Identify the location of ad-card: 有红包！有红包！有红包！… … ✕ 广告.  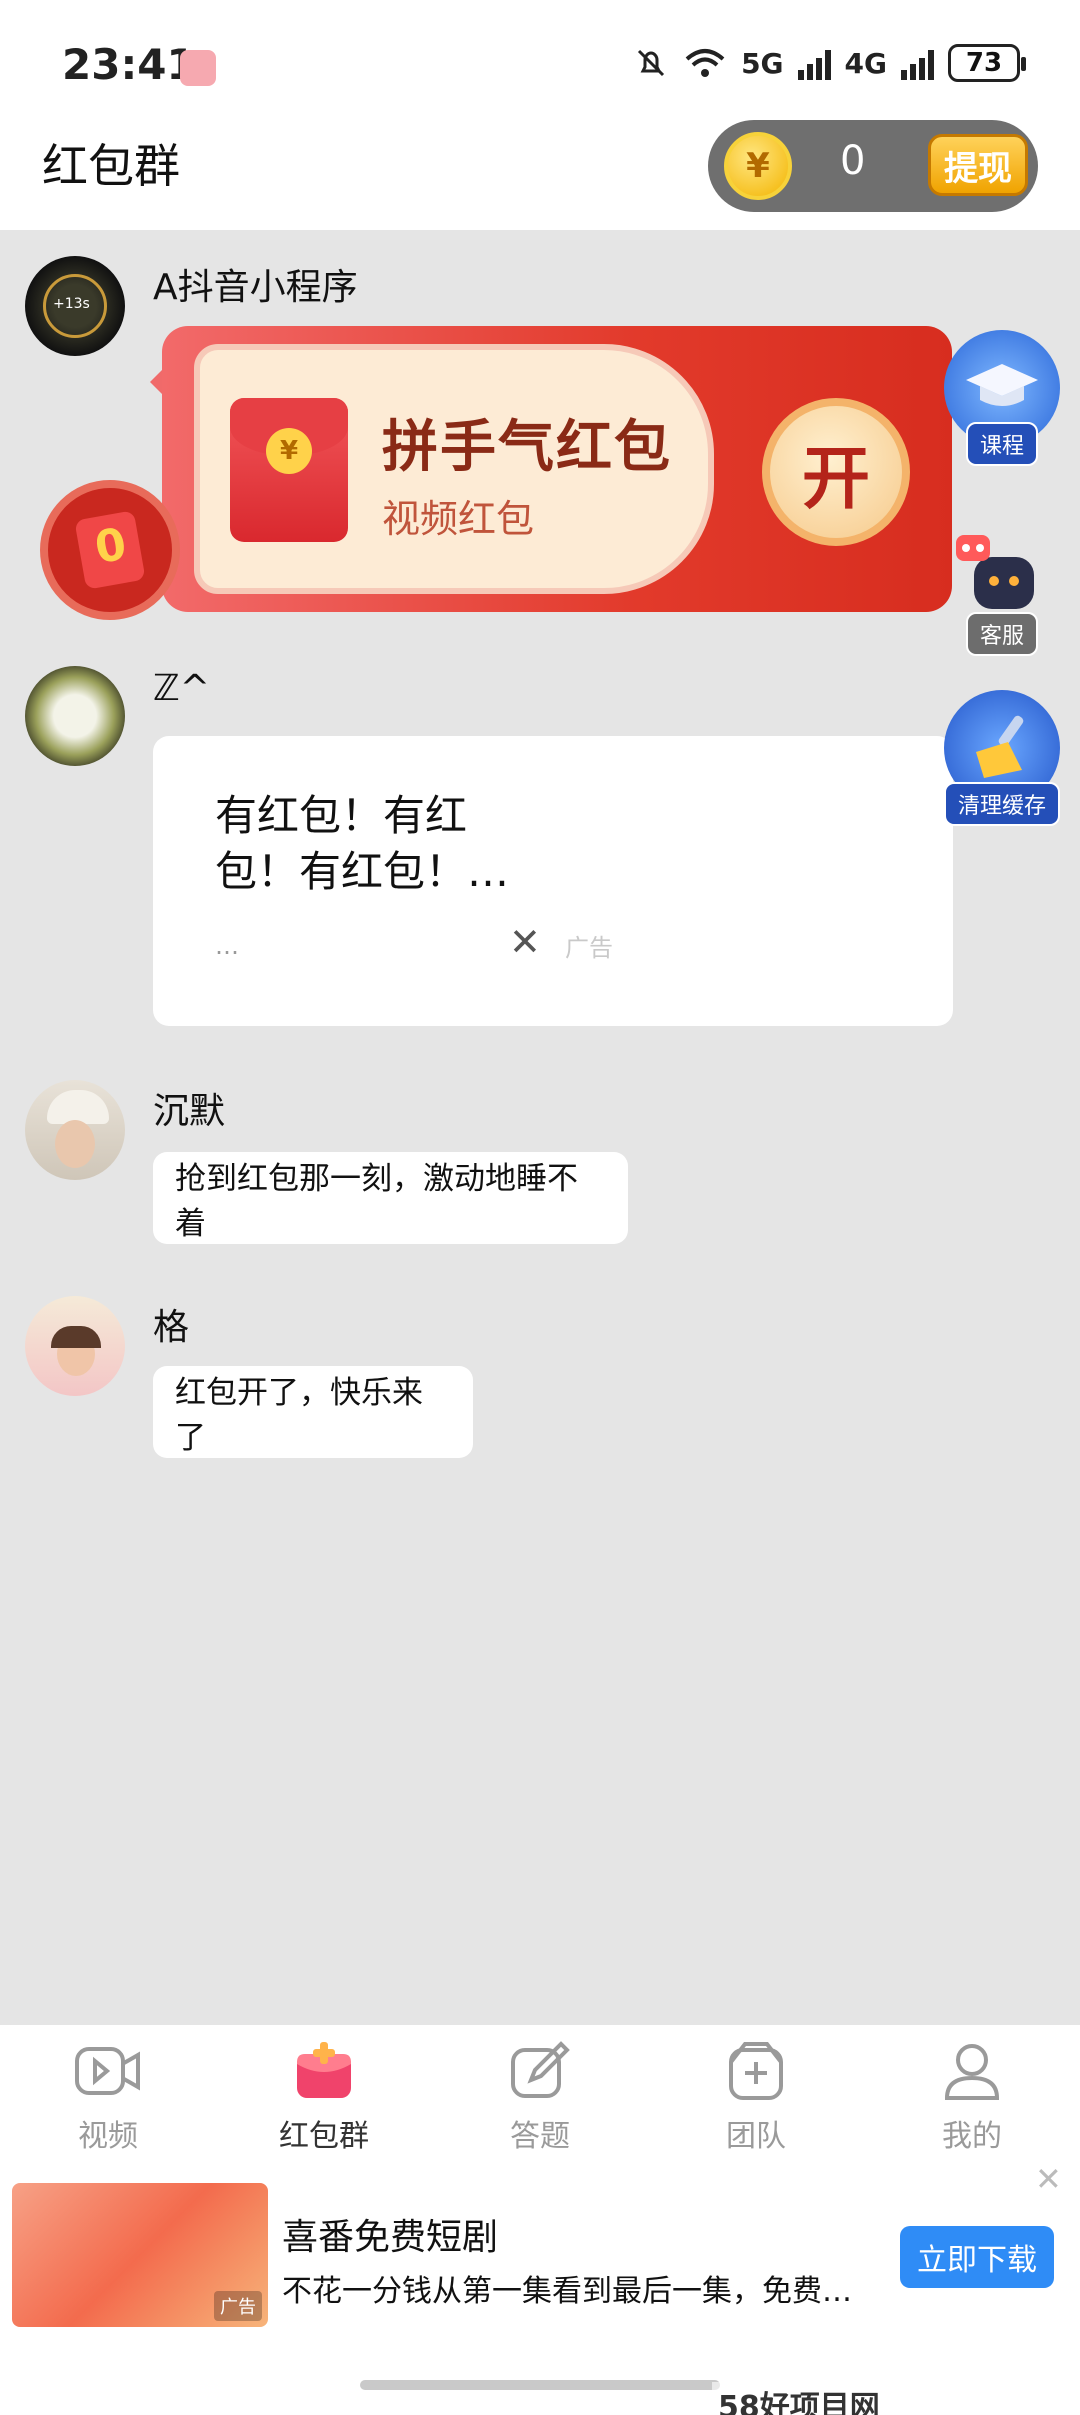
(553, 881).